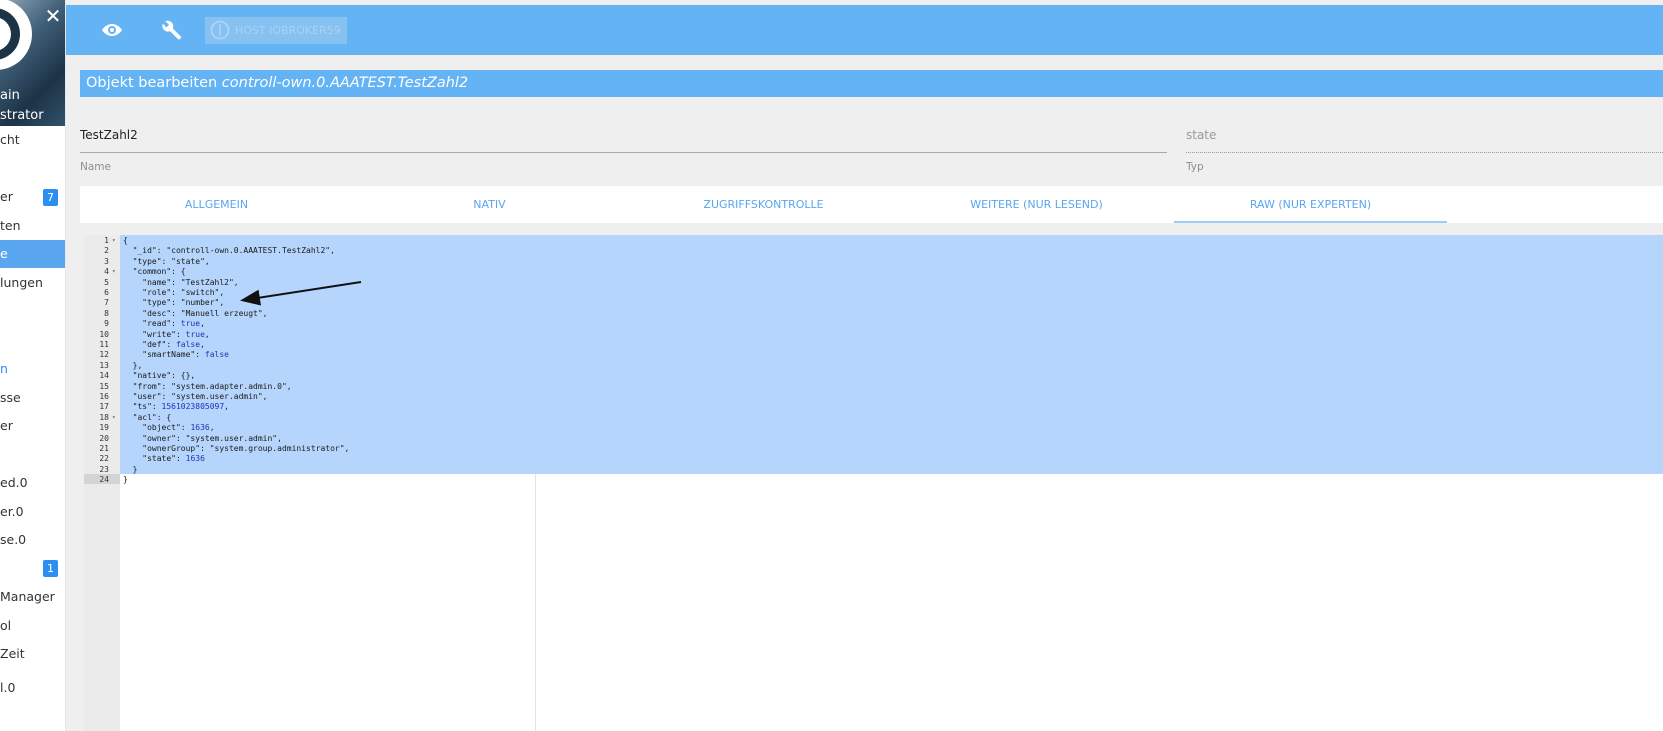 The image size is (1663, 731). What do you see at coordinates (21, 282) in the screenshot?
I see `sidebar-item-label: lungen` at bounding box center [21, 282].